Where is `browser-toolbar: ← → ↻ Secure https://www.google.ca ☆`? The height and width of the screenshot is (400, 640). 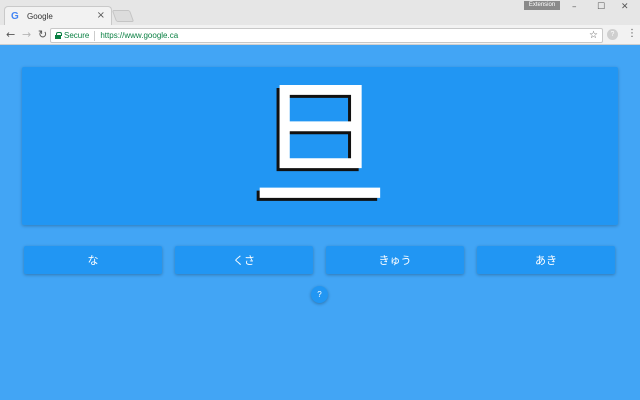 browser-toolbar: ← → ↻ Secure https://www.google.ca ☆ is located at coordinates (320, 35).